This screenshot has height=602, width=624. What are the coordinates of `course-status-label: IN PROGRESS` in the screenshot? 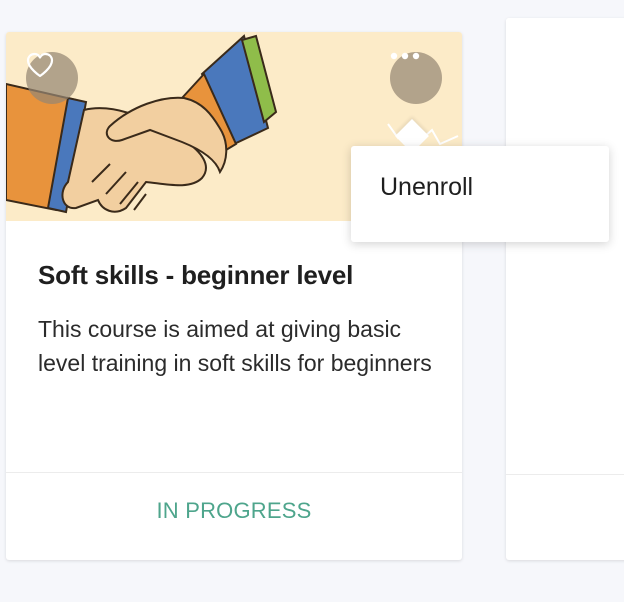 It's located at (234, 510).